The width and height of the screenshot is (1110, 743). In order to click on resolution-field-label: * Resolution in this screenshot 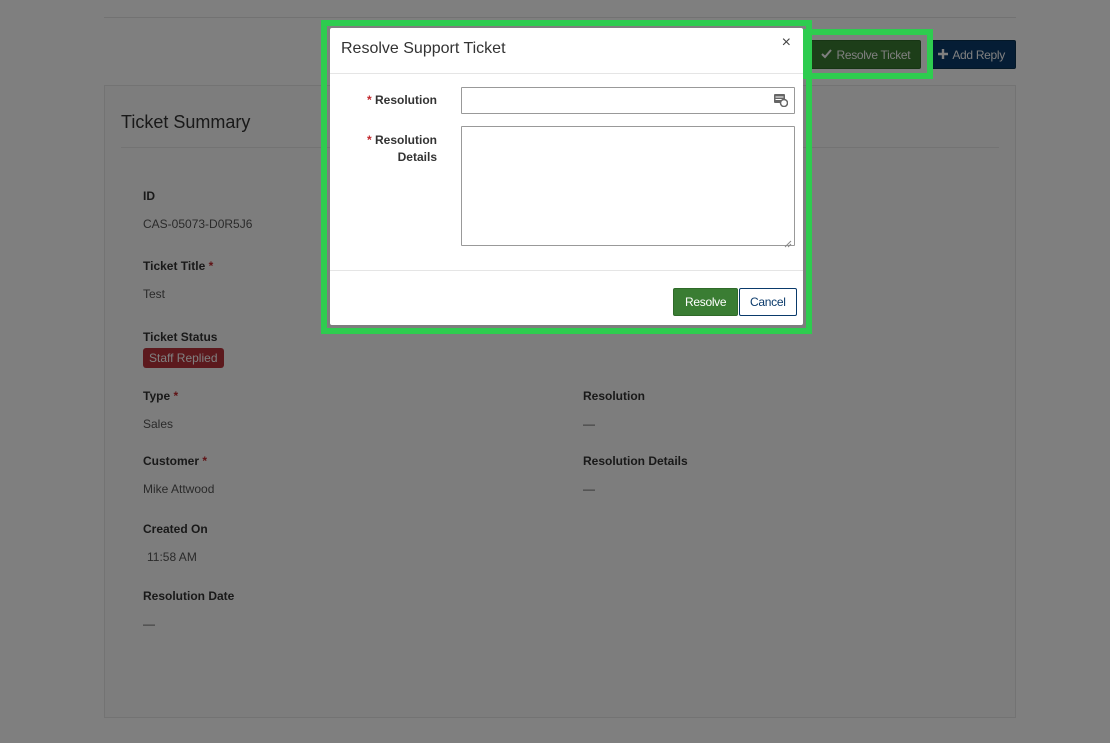, I will do `click(401, 100)`.